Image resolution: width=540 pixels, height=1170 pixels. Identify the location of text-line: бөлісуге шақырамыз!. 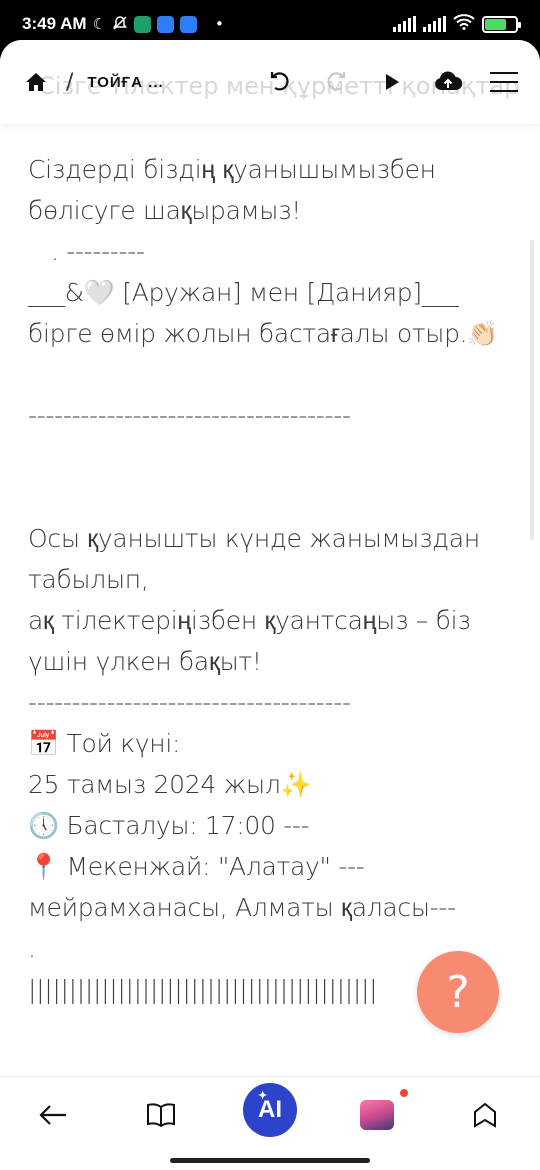
(164, 210).